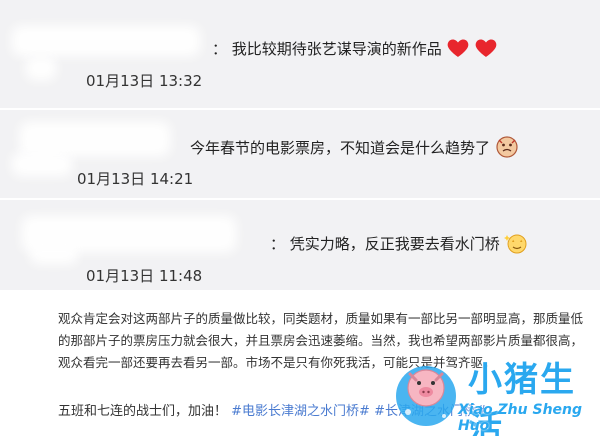 The height and width of the screenshot is (436, 600). What do you see at coordinates (484, 392) in the screenshot?
I see `watermark-logo: 小猪生活 Xiao Zhu Sheng Huo` at bounding box center [484, 392].